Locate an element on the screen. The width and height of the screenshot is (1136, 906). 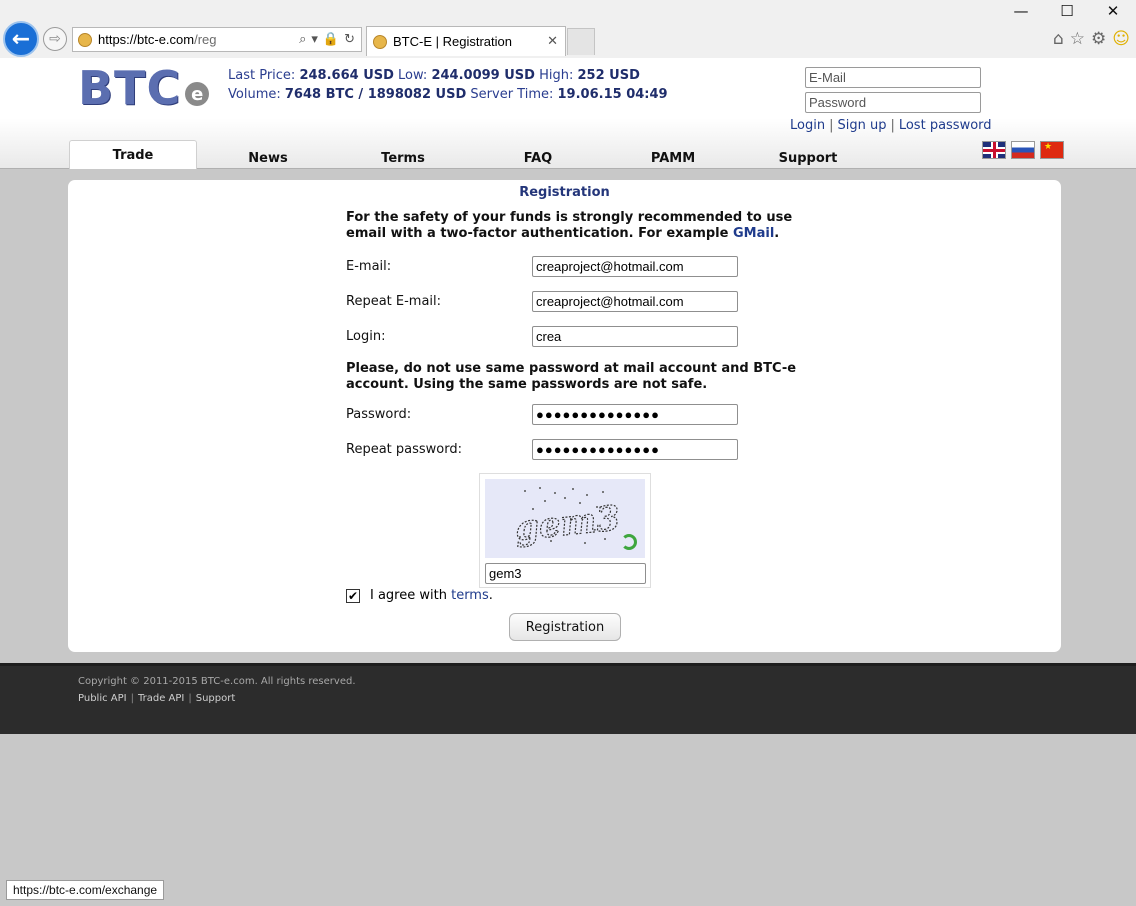
repeat-password-row: Repeat password: is located at coordinates (576, 449).